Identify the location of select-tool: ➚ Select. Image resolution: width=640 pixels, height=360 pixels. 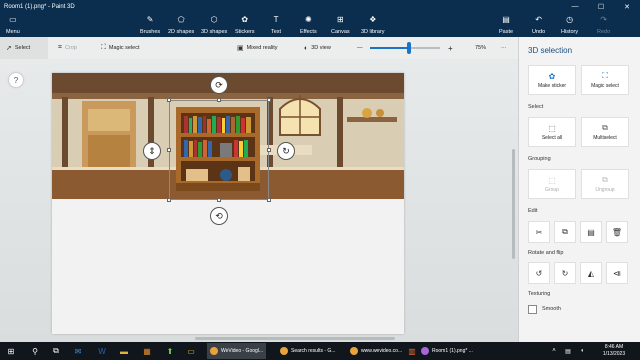
(24, 48).